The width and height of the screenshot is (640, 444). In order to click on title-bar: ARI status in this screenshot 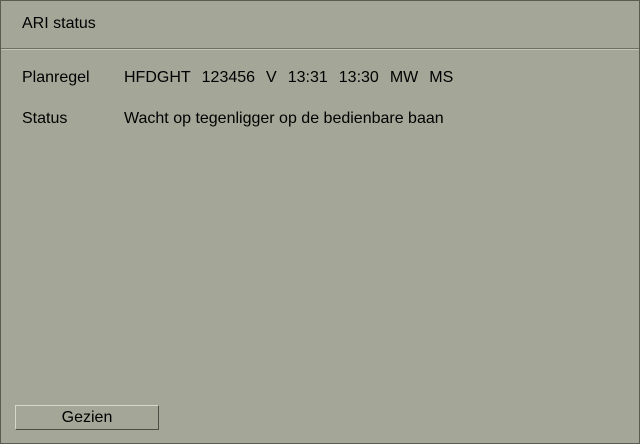, I will do `click(320, 25)`.